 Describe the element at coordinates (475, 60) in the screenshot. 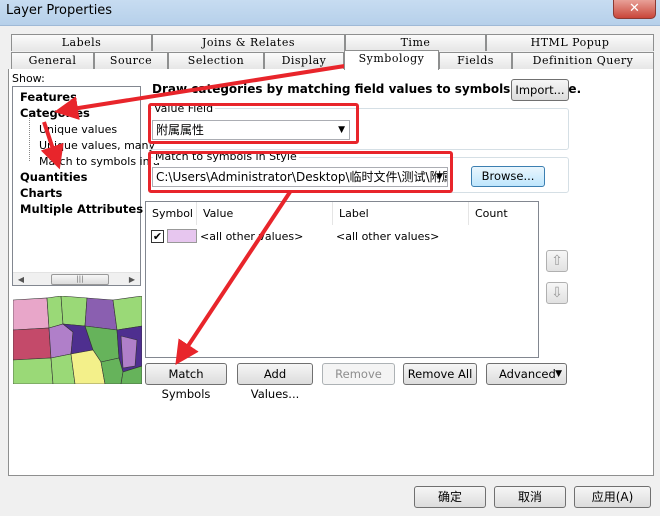

I see `tab-fields: Fields` at that location.